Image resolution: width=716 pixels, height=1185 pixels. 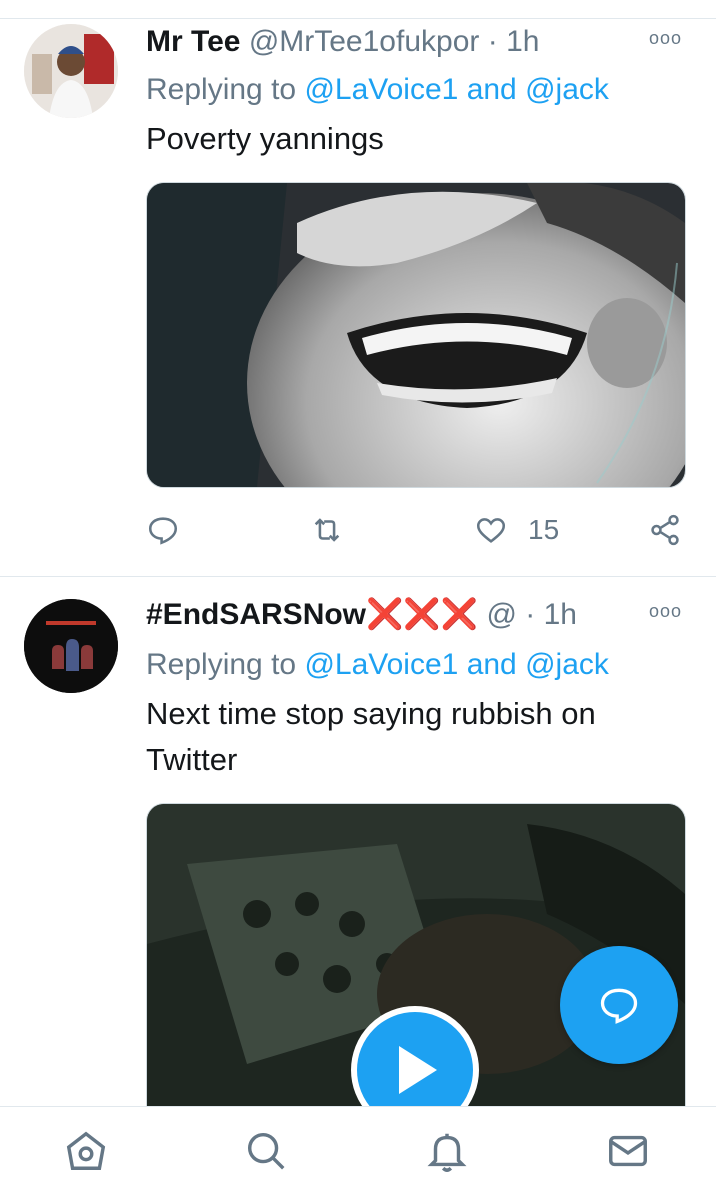 What do you see at coordinates (371, 736) in the screenshot?
I see `tweet-text: Next time stop saying rubbish on Twitter` at bounding box center [371, 736].